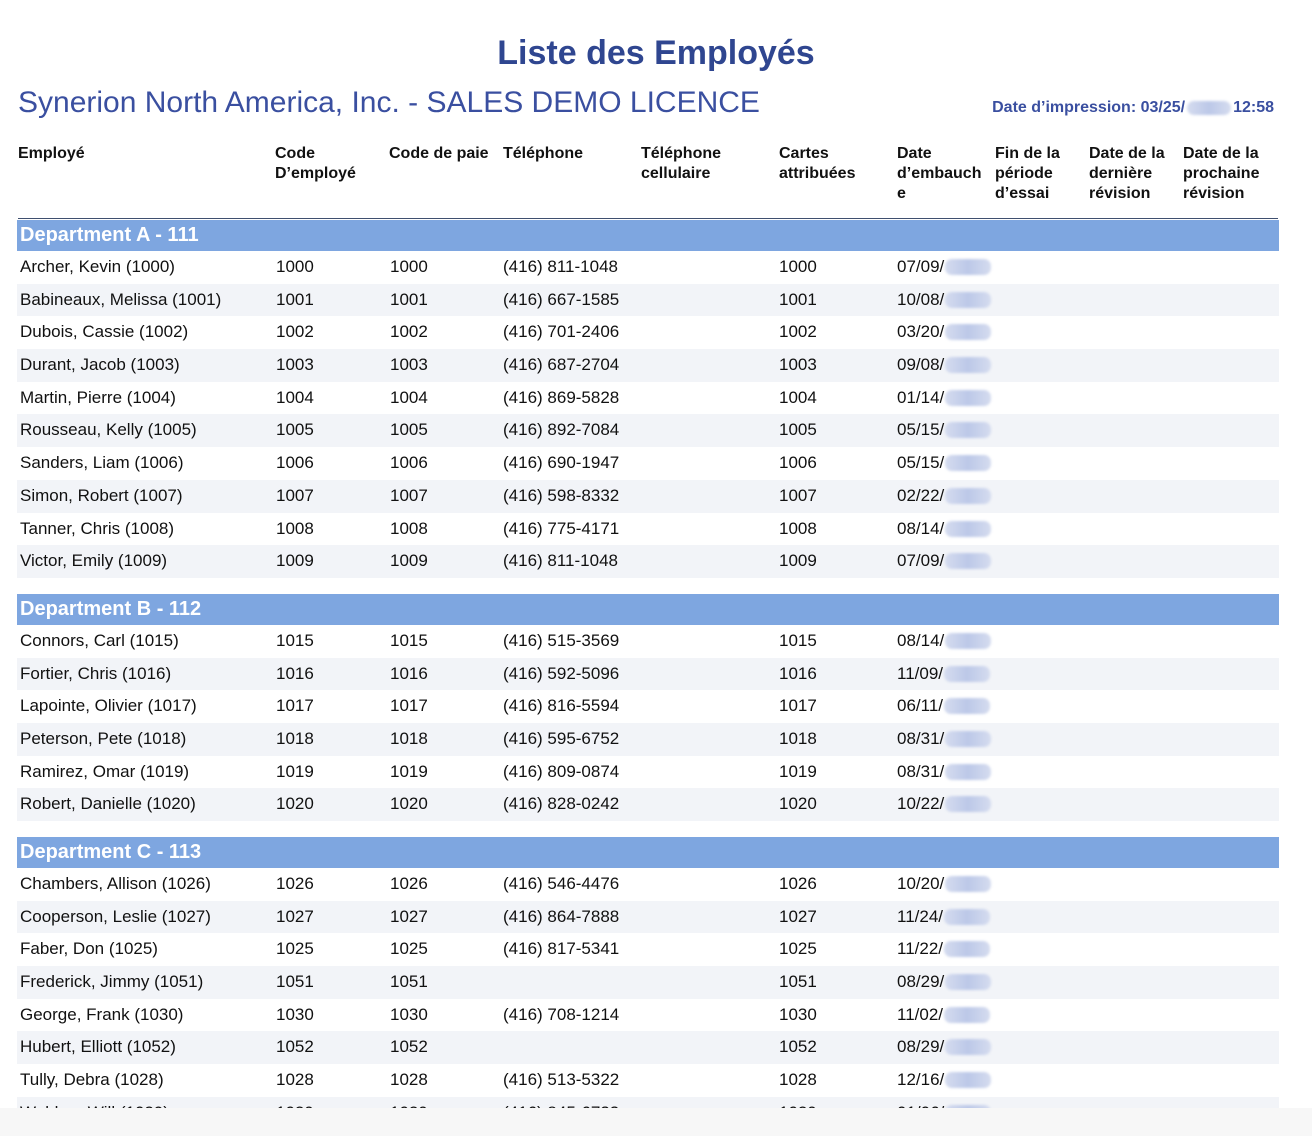 This screenshot has width=1312, height=1136. I want to click on cell-hire-date: 10/22/, so click(944, 804).